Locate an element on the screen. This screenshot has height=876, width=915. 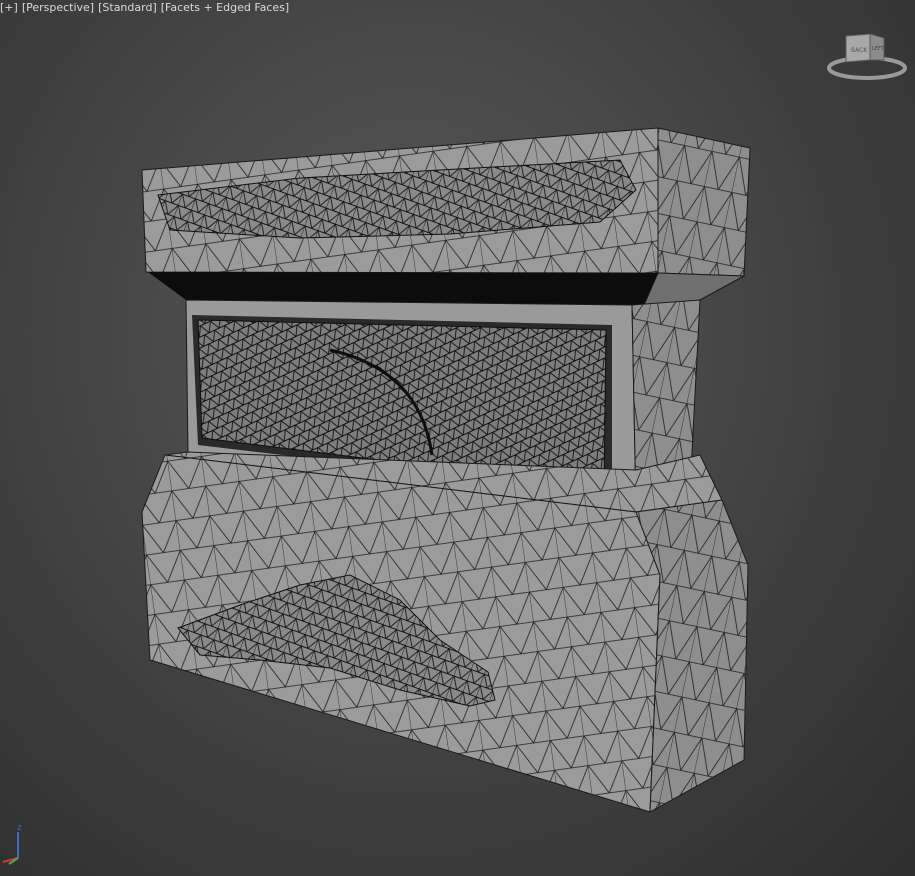
viewport-shading-style-menu: [Standard] is located at coordinates (127, 7).